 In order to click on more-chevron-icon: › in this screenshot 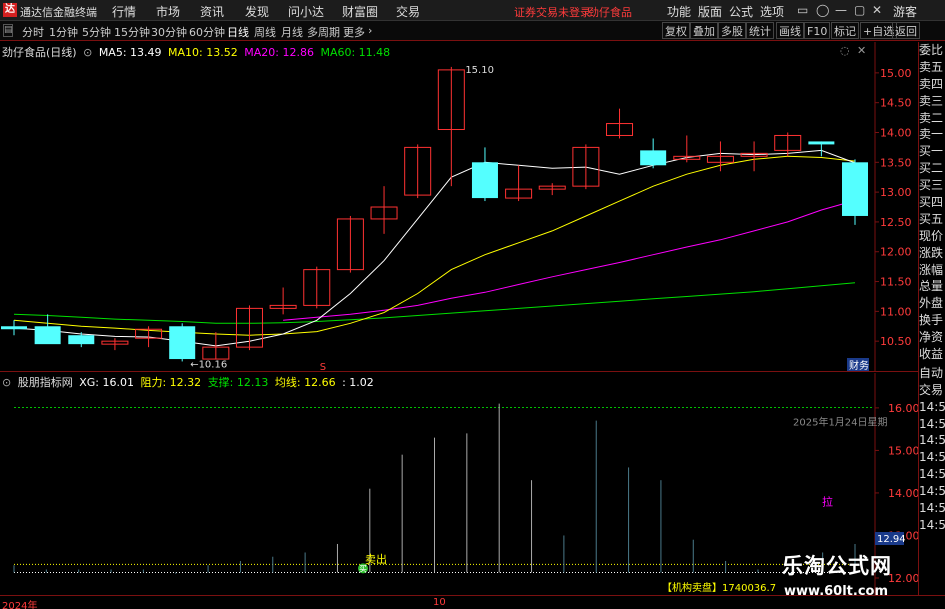, I will do `click(370, 30)`.